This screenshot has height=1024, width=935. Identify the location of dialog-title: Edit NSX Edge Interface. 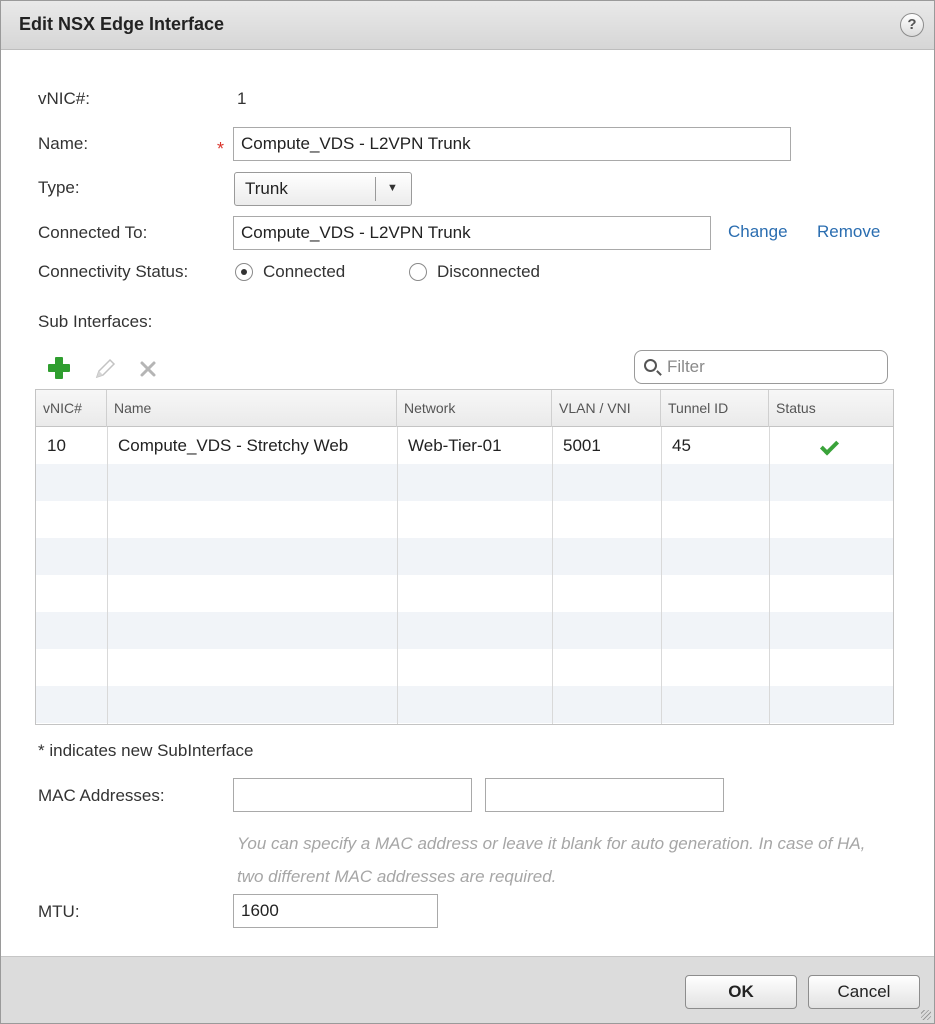
(122, 24).